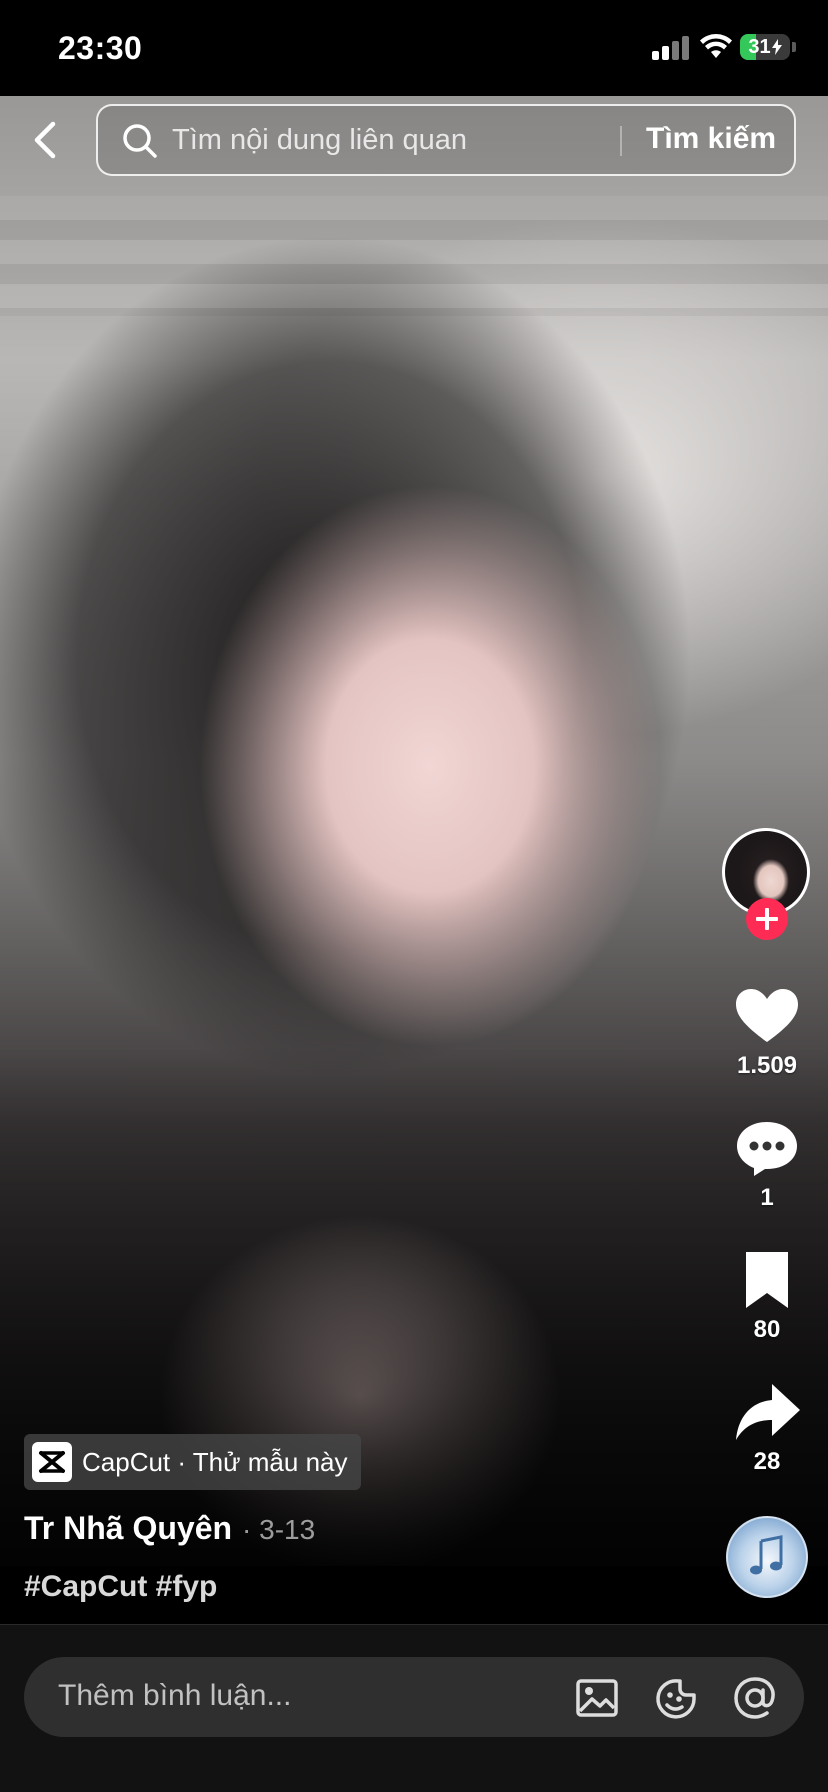  What do you see at coordinates (755, 1698) in the screenshot?
I see `at-icon` at bounding box center [755, 1698].